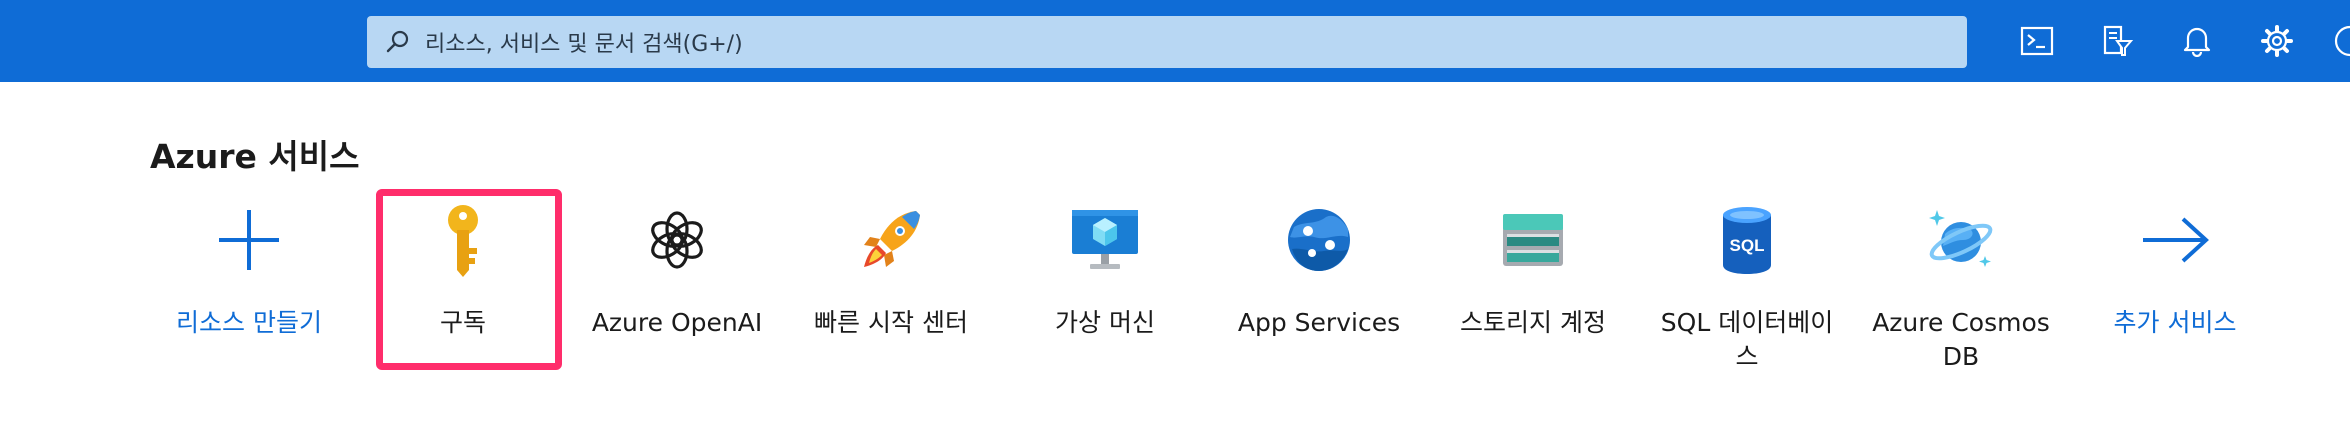 This screenshot has width=2350, height=448. Describe the element at coordinates (677, 240) in the screenshot. I see `openai-icon` at that location.